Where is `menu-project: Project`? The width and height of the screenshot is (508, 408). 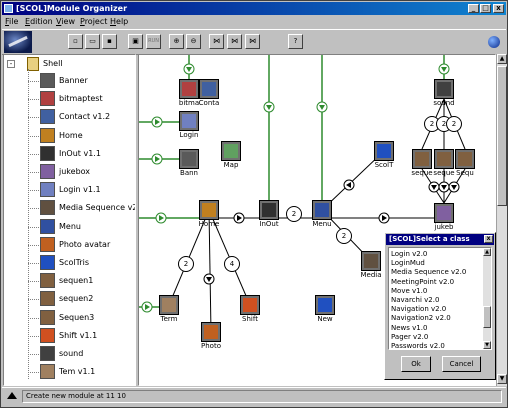 menu-project: Project is located at coordinates (93, 22).